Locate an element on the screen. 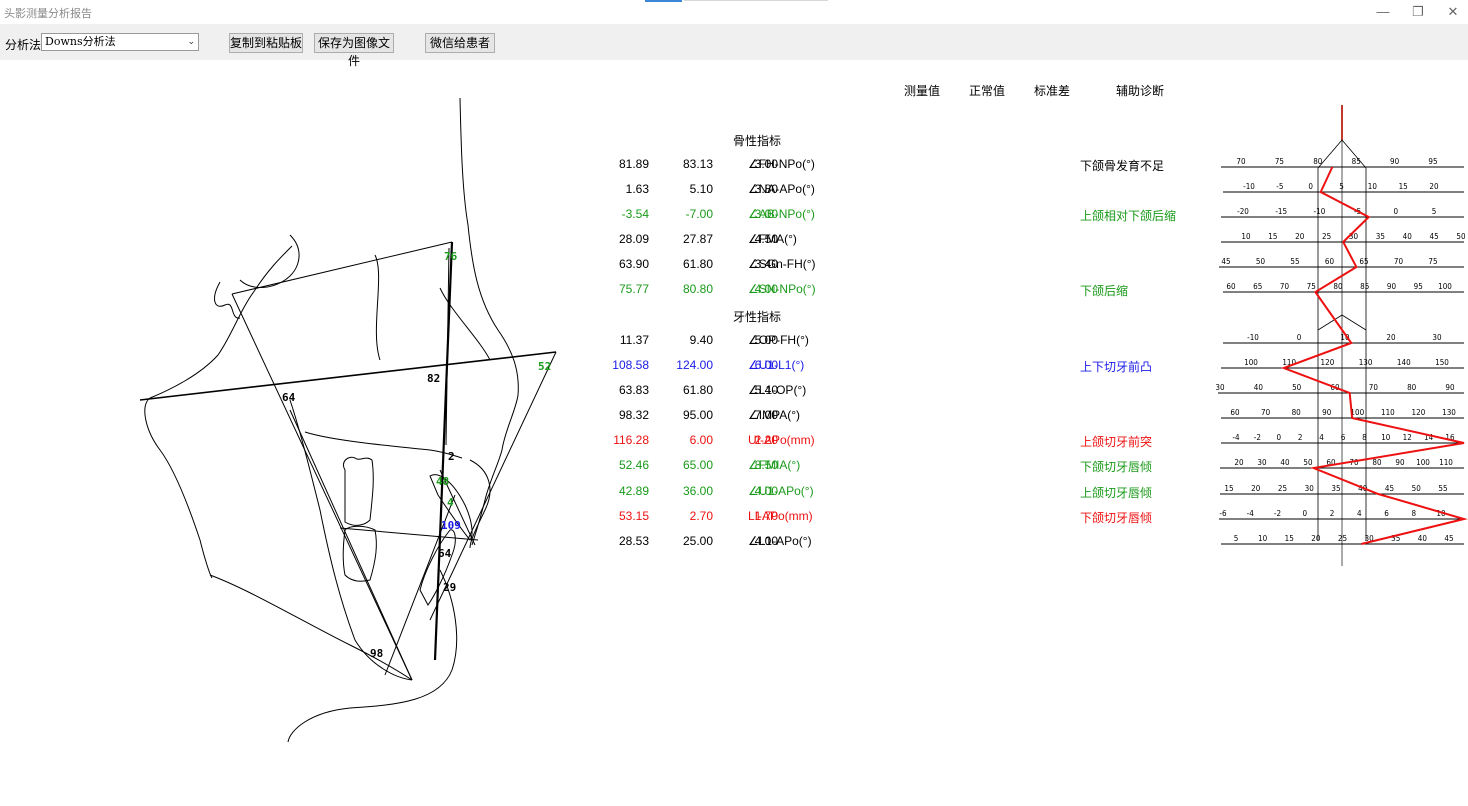 This screenshot has width=1468, height=806. angle-label: 29 is located at coordinates (449, 587).